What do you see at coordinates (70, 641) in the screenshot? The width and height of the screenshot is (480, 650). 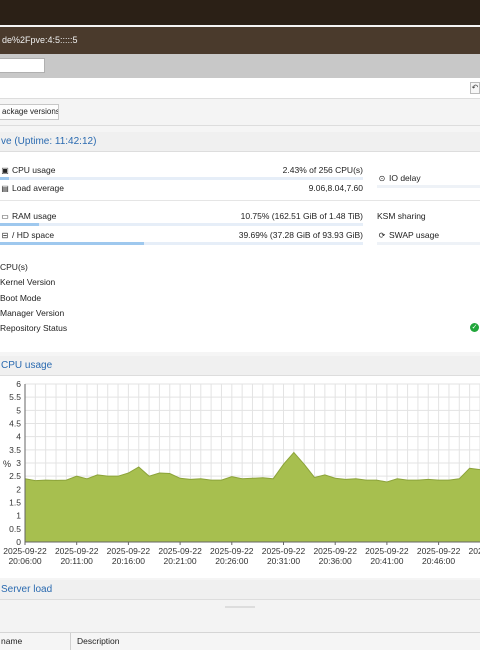 I see `column-separator` at bounding box center [70, 641].